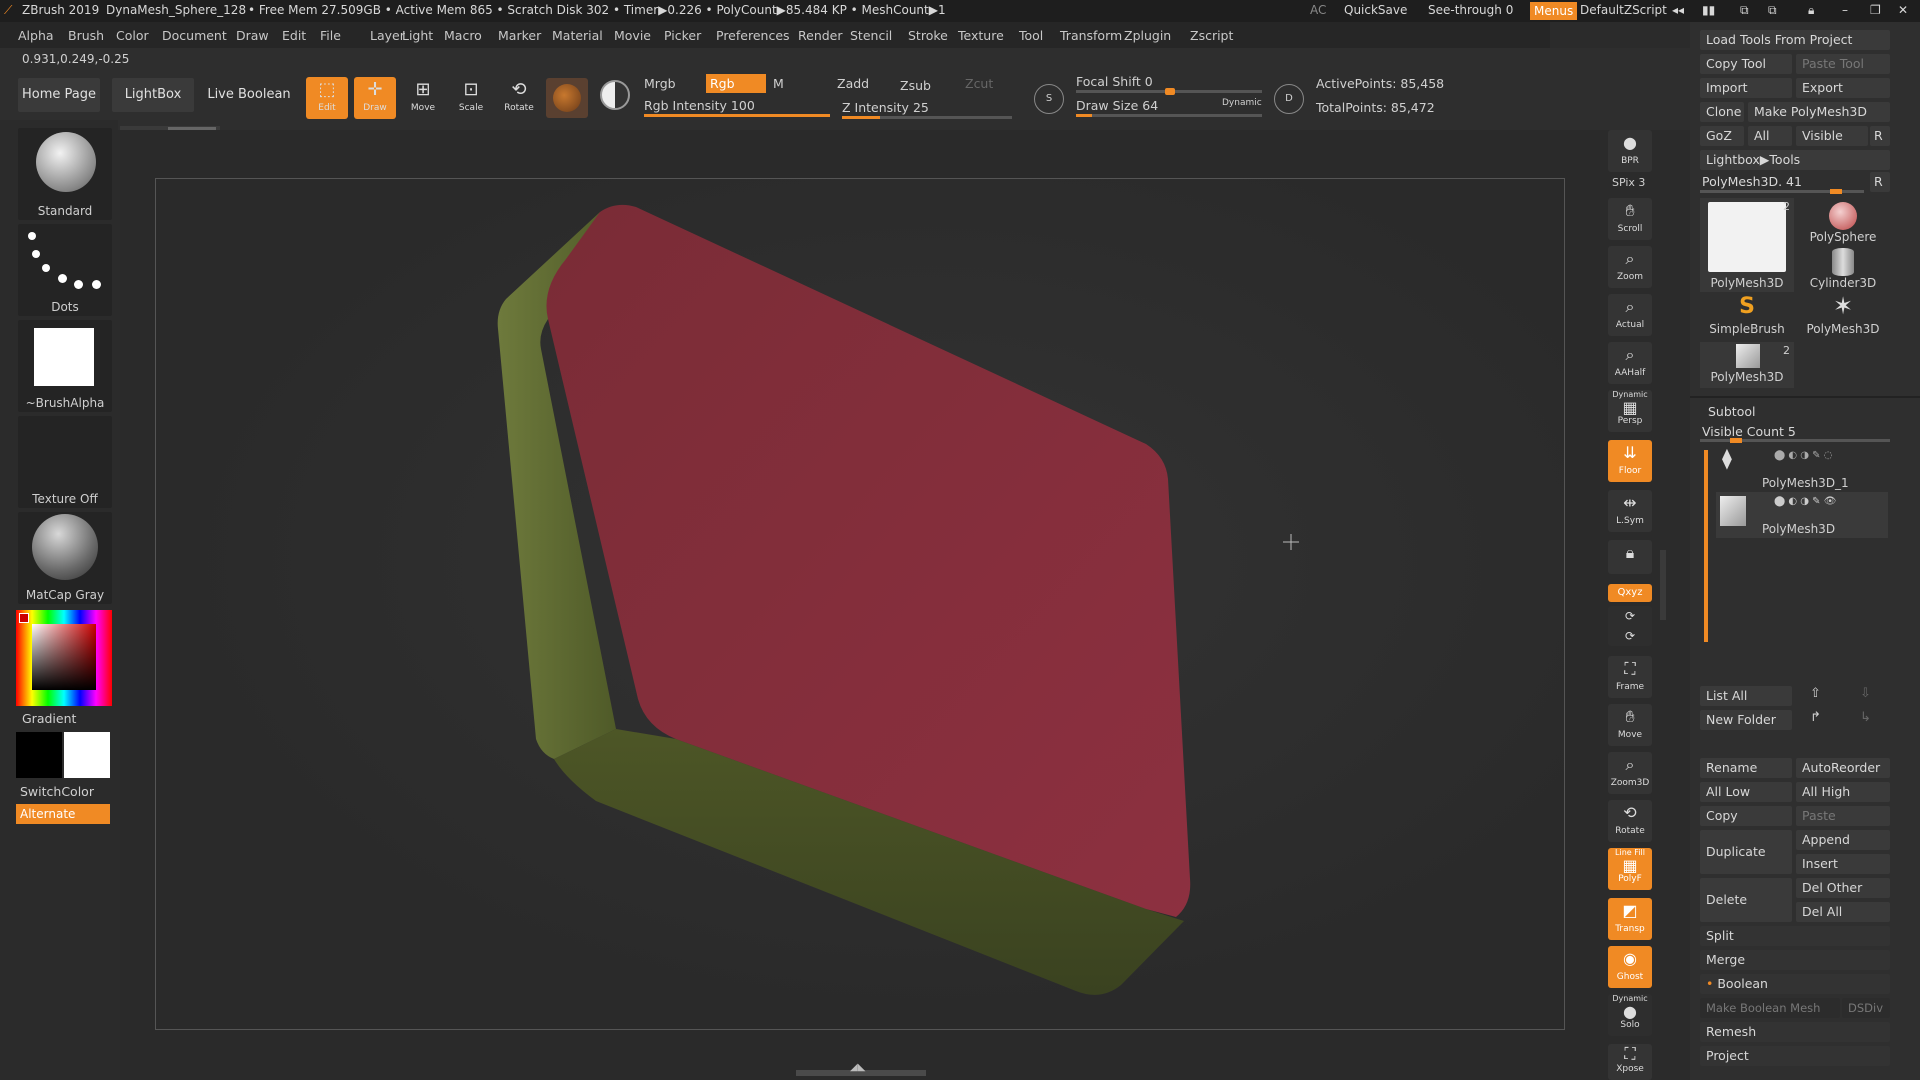 Image resolution: width=1920 pixels, height=1080 pixels. What do you see at coordinates (1865, 693) in the screenshot?
I see `move-down-icon: ⇩` at bounding box center [1865, 693].